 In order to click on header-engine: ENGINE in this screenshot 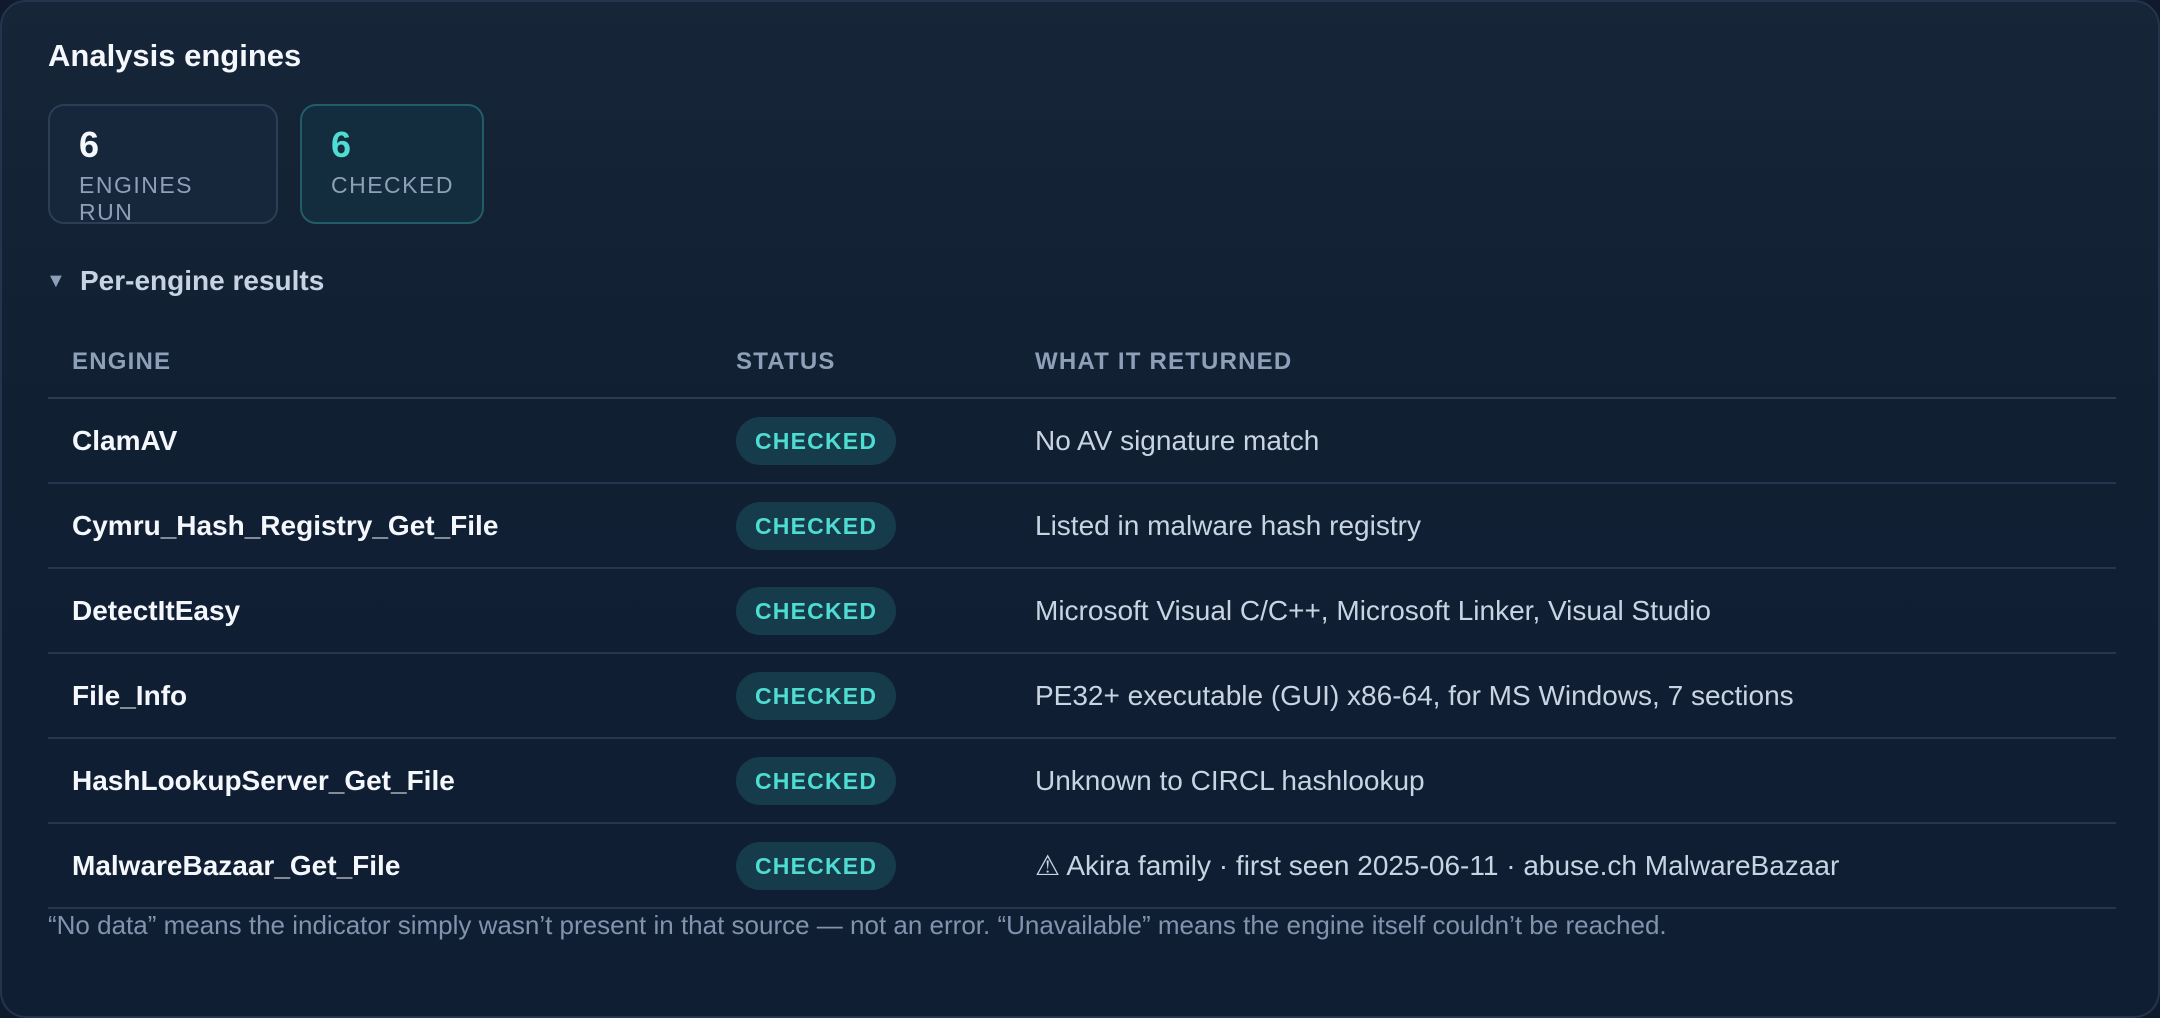, I will do `click(380, 362)`.